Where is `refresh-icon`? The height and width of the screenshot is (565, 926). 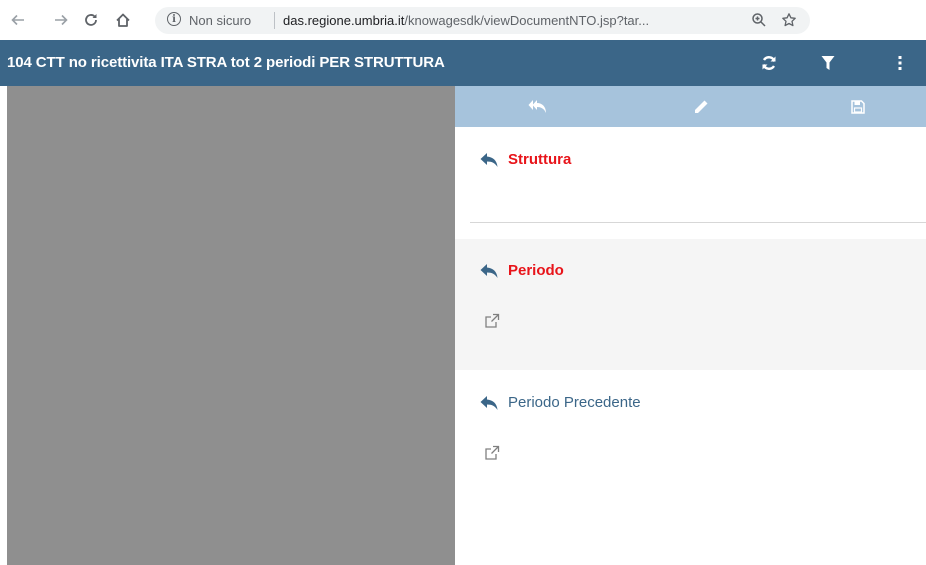
refresh-icon is located at coordinates (769, 63).